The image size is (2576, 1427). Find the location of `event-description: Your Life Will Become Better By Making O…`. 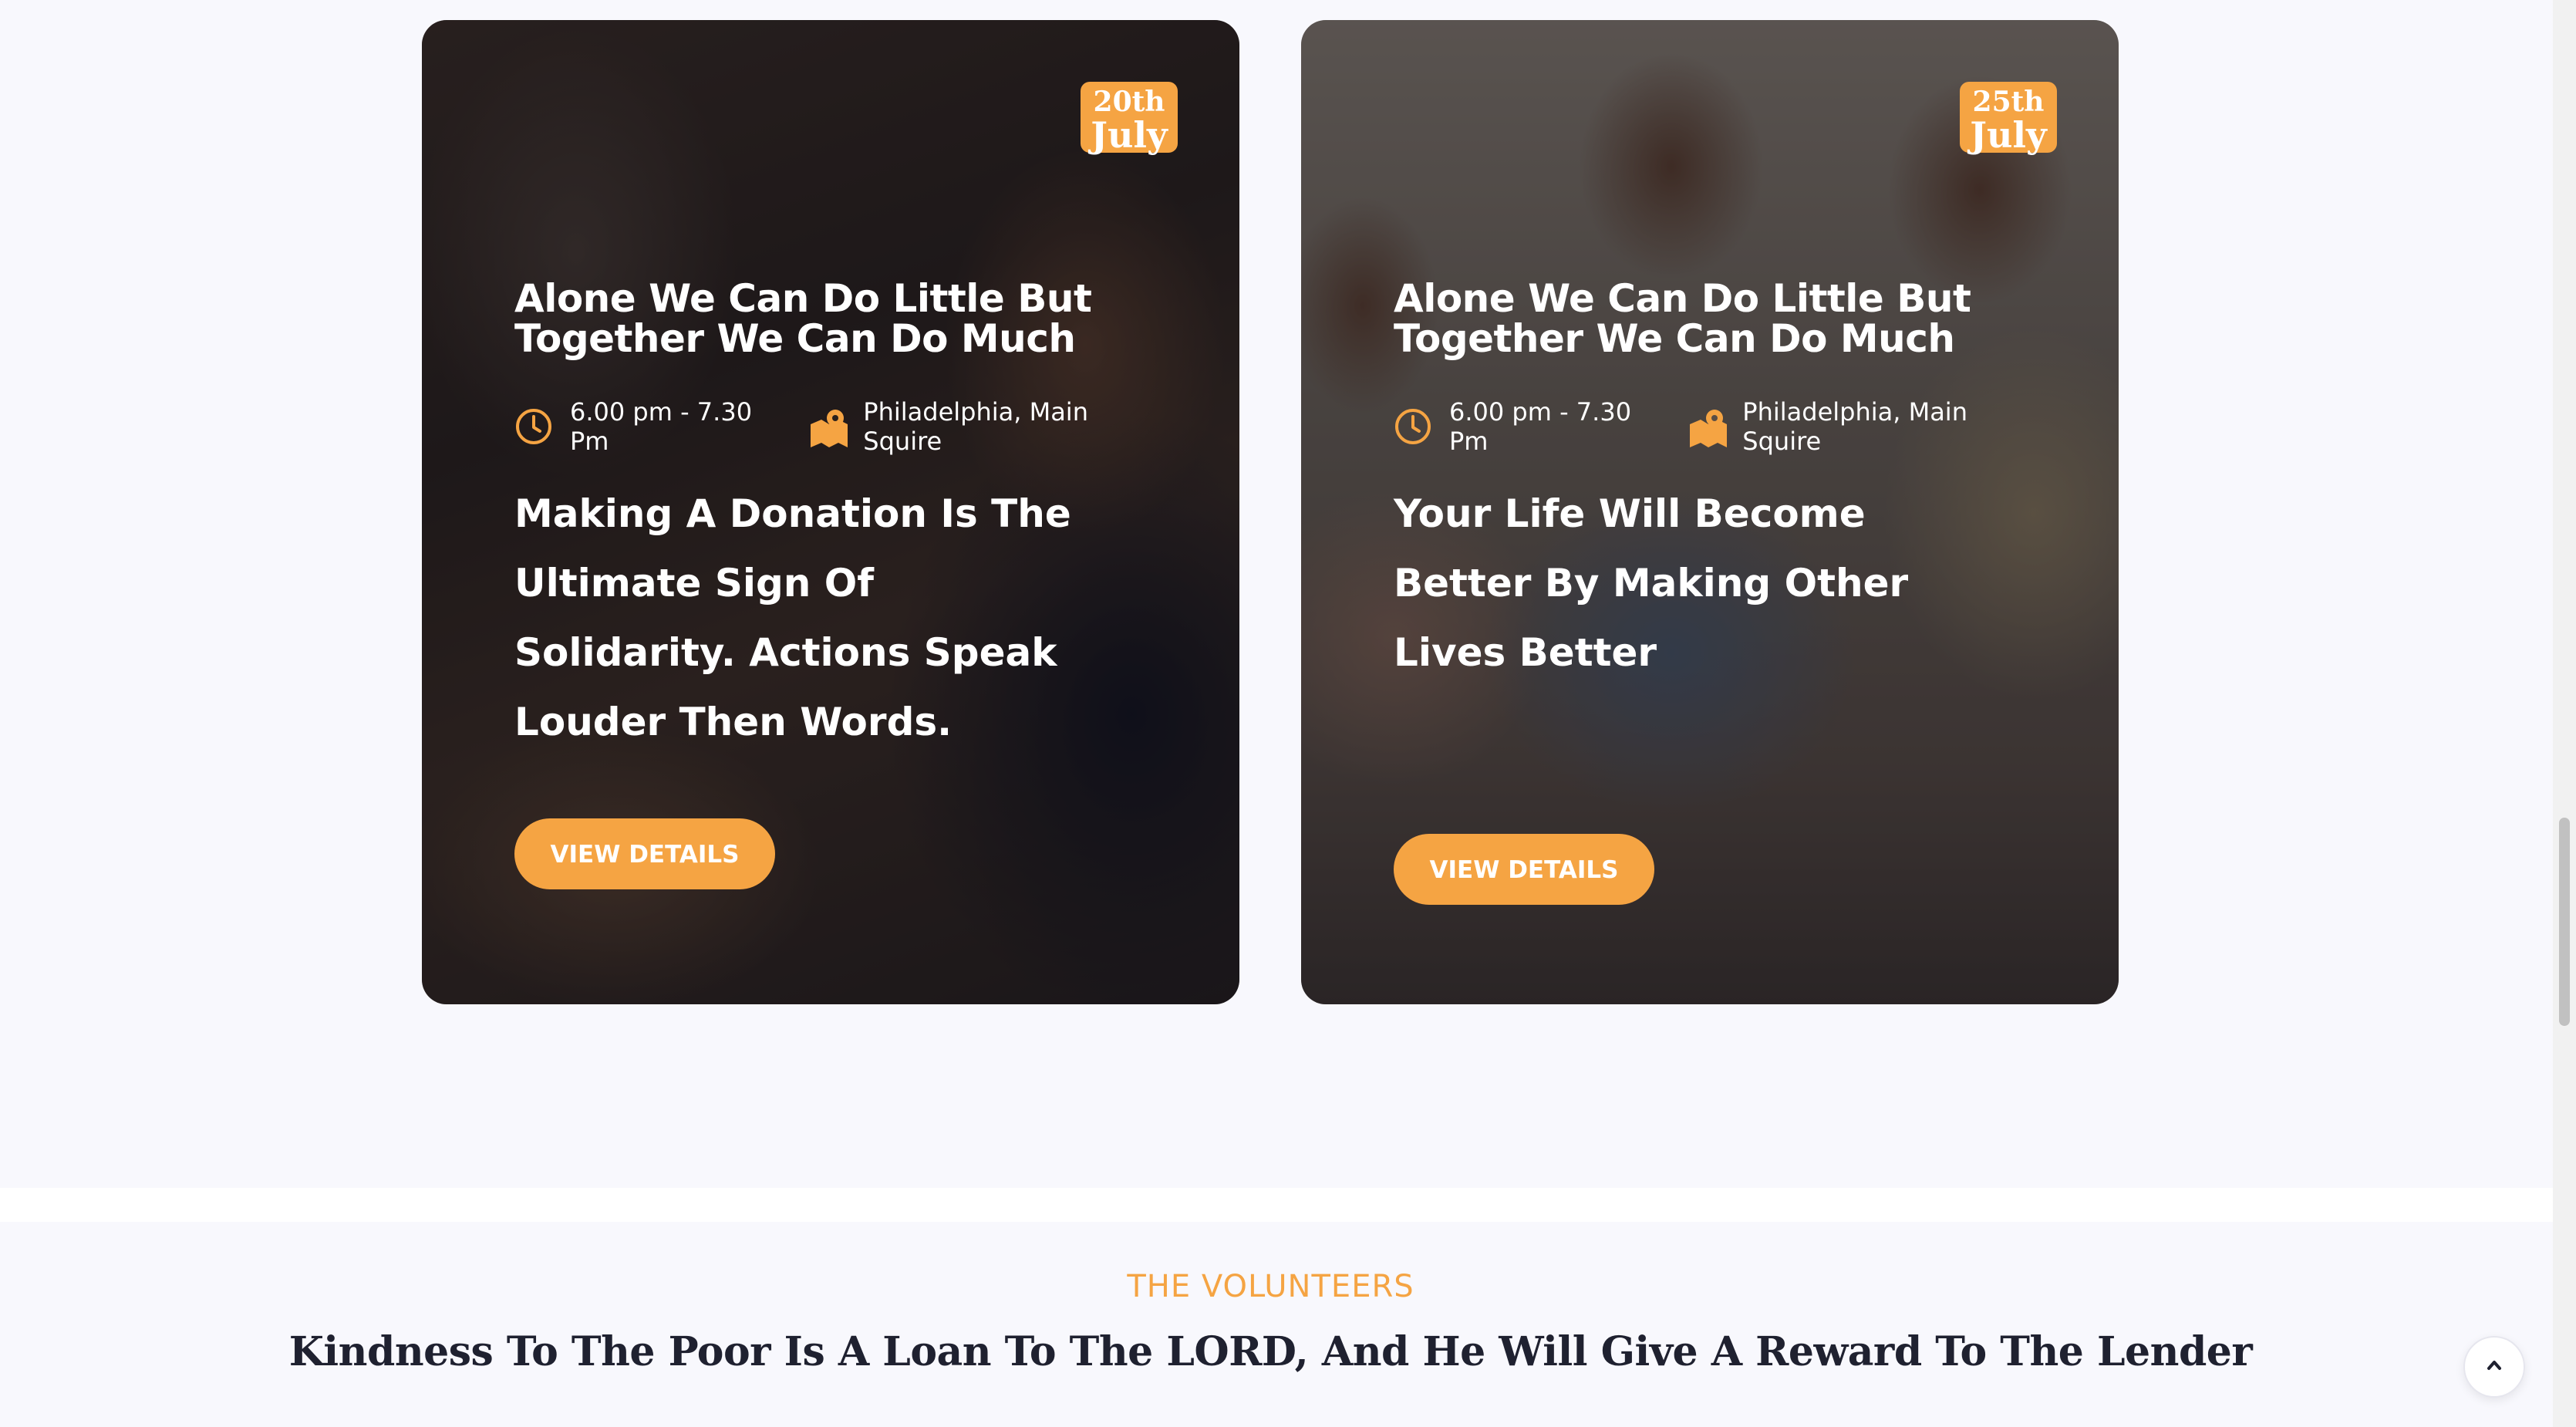

event-description: Your Life Will Become Better By Making O… is located at coordinates (1651, 583).